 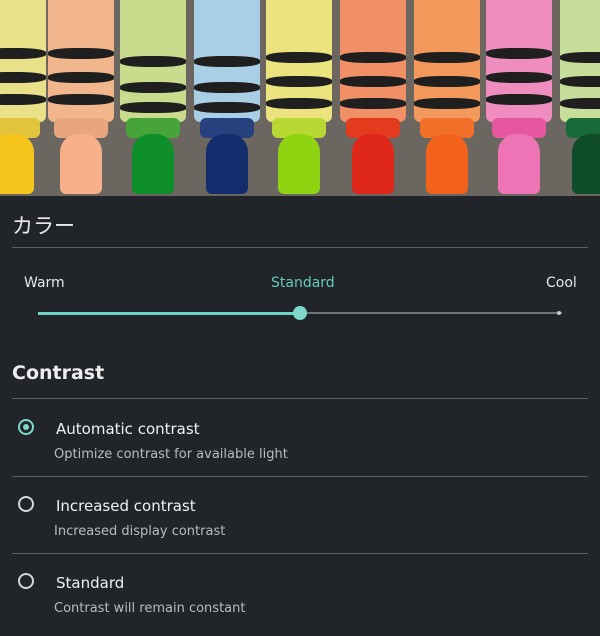 I want to click on slider-label-standard: Standard, so click(x=303, y=283).